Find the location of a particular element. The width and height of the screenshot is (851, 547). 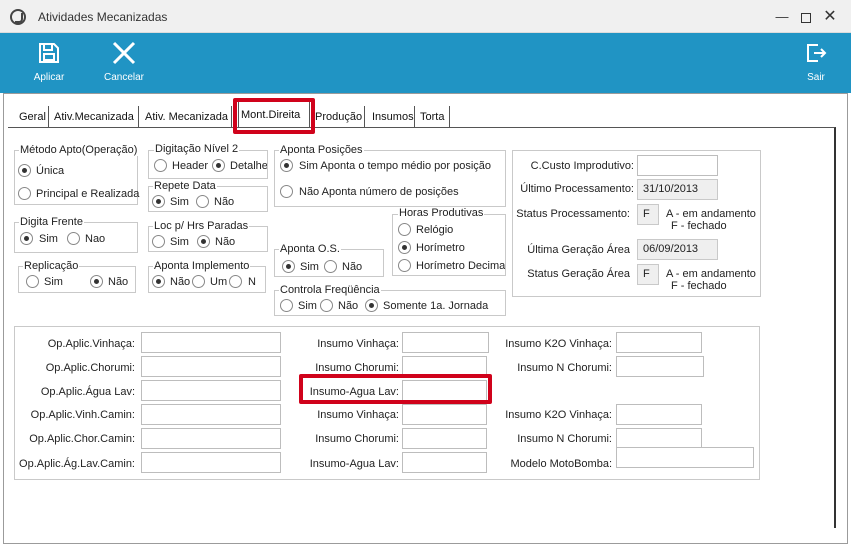

aponta-implemento-group: Aponta Implemento Não Um N is located at coordinates (207, 276).